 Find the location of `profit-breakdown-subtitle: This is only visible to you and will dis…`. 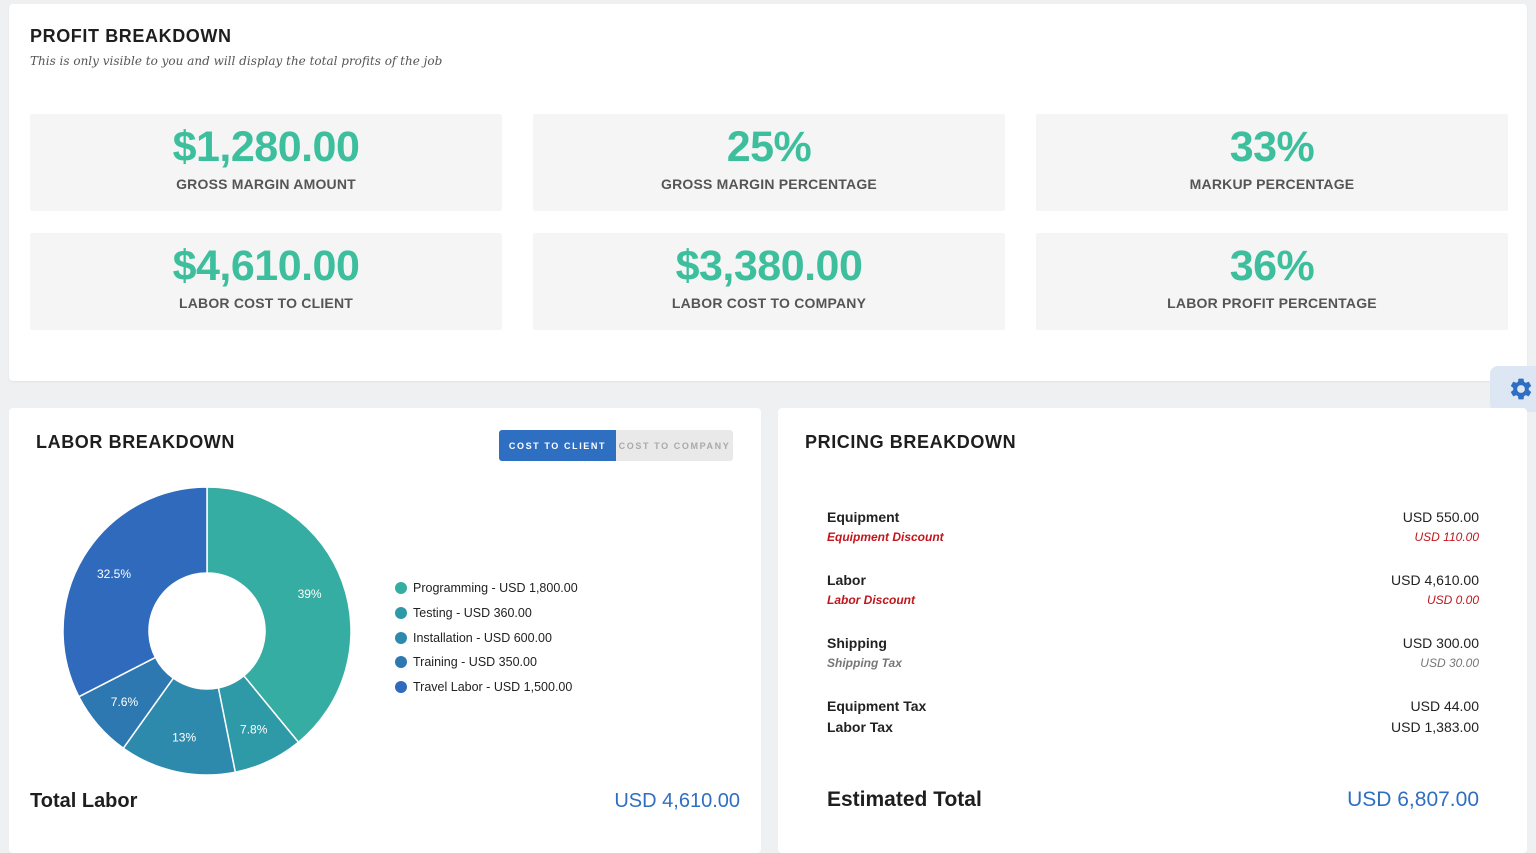

profit-breakdown-subtitle: This is only visible to you and will dis… is located at coordinates (236, 61).